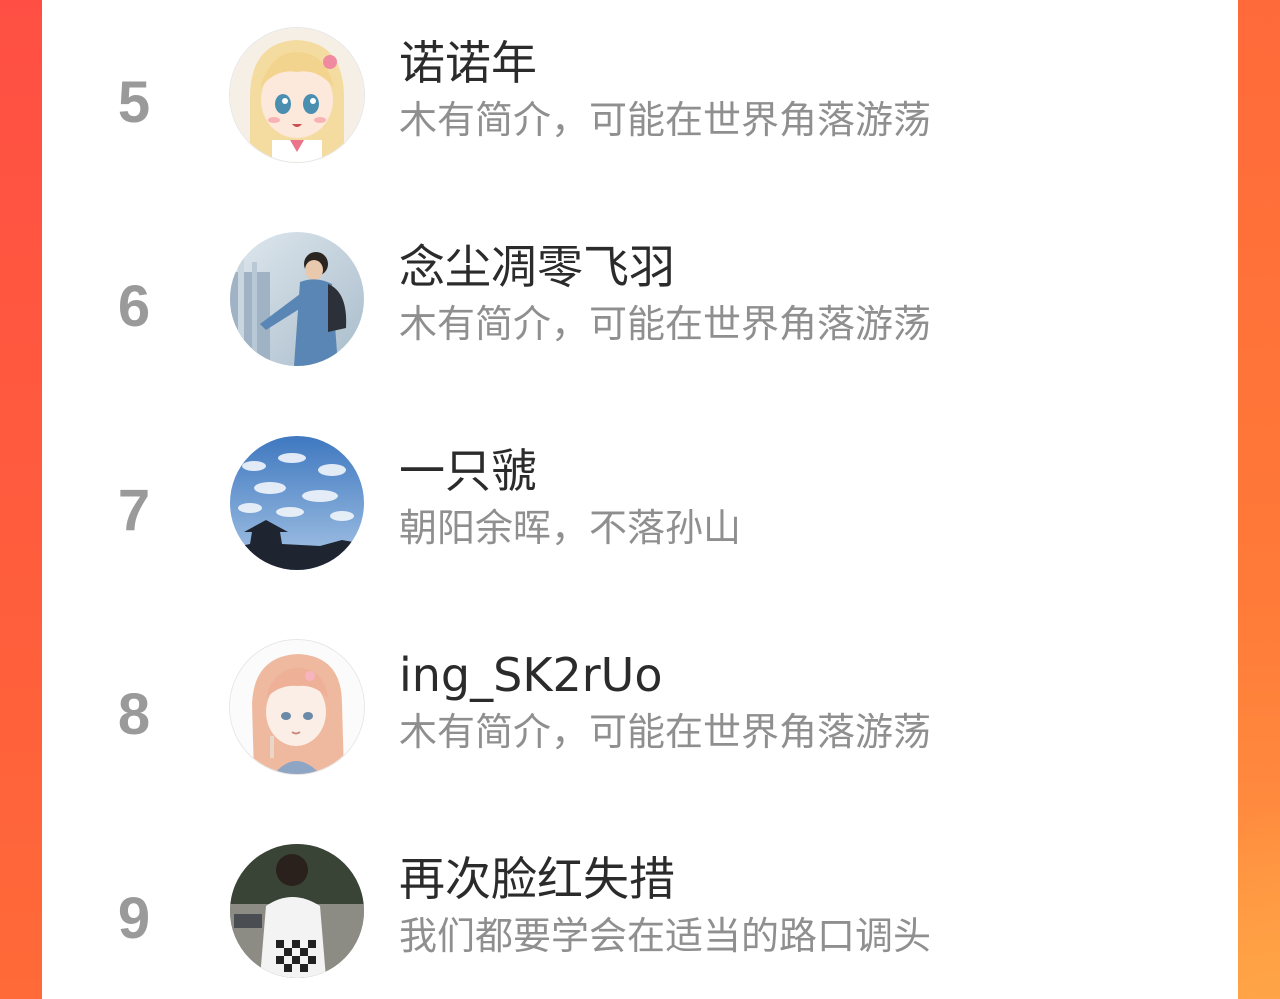 The height and width of the screenshot is (999, 1280). What do you see at coordinates (665, 936) in the screenshot?
I see `user-bio: 我们都要学会在适当的路口调头` at bounding box center [665, 936].